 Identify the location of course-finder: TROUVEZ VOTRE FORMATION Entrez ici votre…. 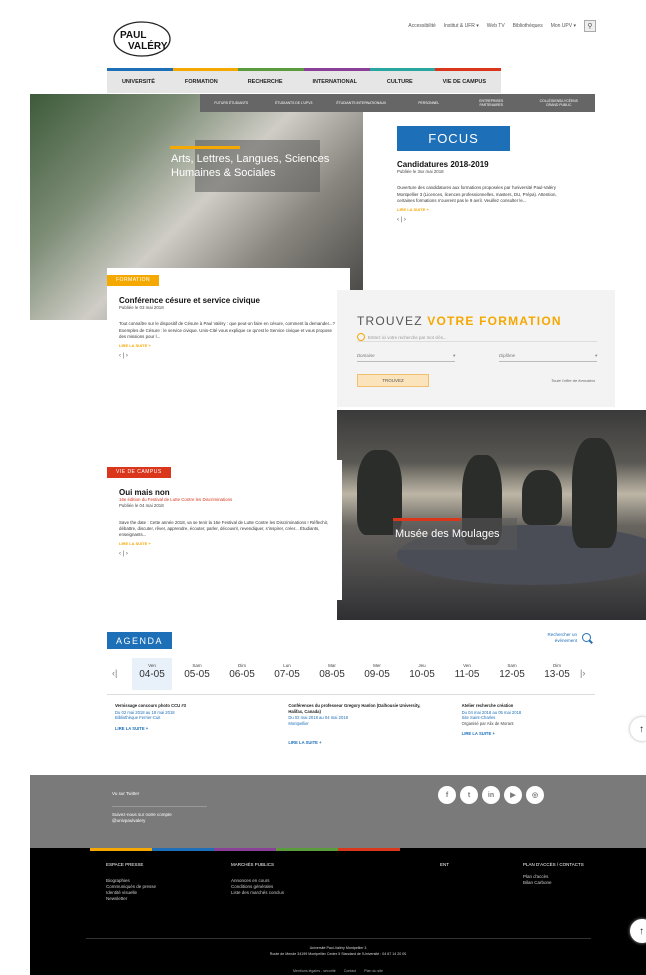
(476, 348).